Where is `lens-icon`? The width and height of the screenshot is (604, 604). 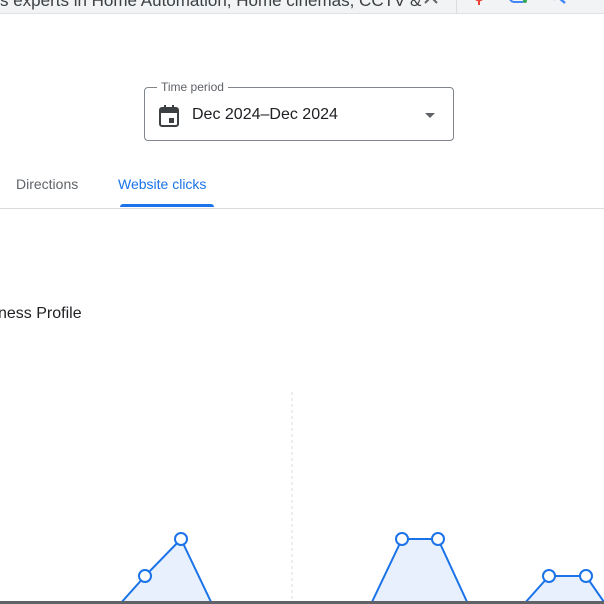
lens-icon is located at coordinates (519, 6).